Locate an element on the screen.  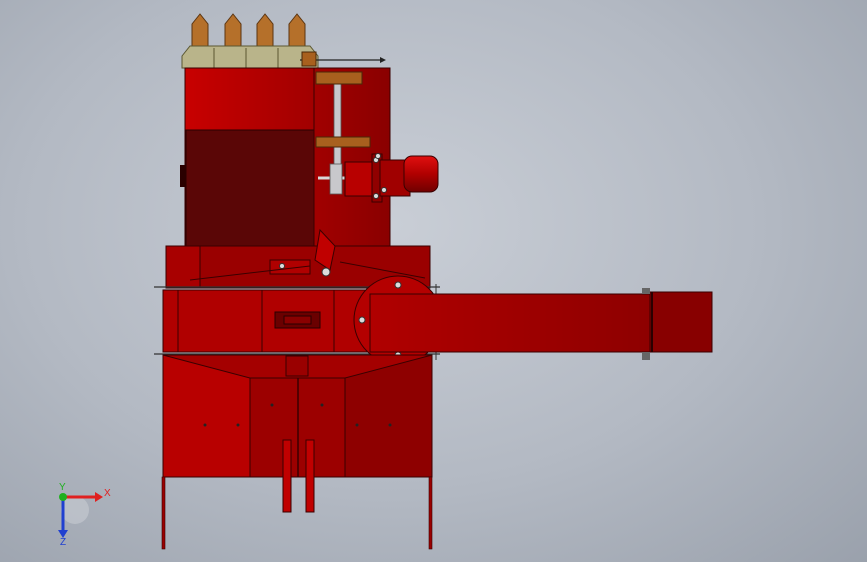
top-teeth is located at coordinates (250, 41).